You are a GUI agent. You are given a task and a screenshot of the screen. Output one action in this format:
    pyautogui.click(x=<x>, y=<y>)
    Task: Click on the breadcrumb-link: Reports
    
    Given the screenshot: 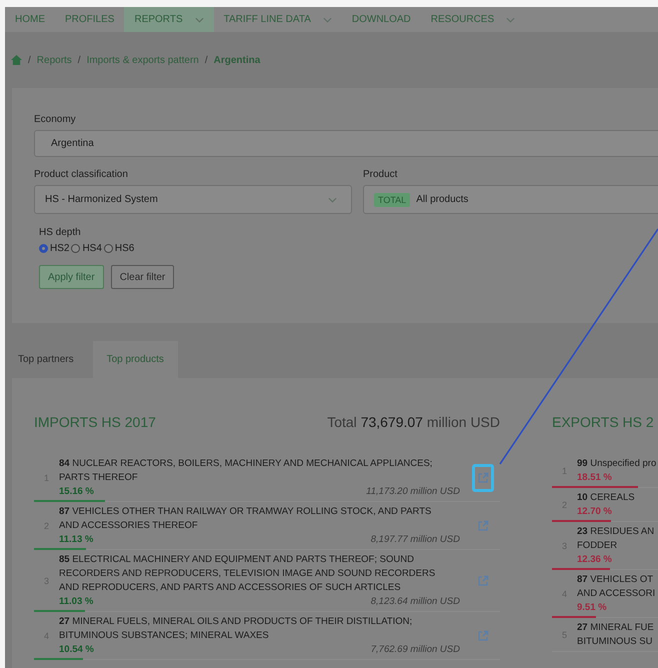 What is the action you would take?
    pyautogui.click(x=54, y=60)
    